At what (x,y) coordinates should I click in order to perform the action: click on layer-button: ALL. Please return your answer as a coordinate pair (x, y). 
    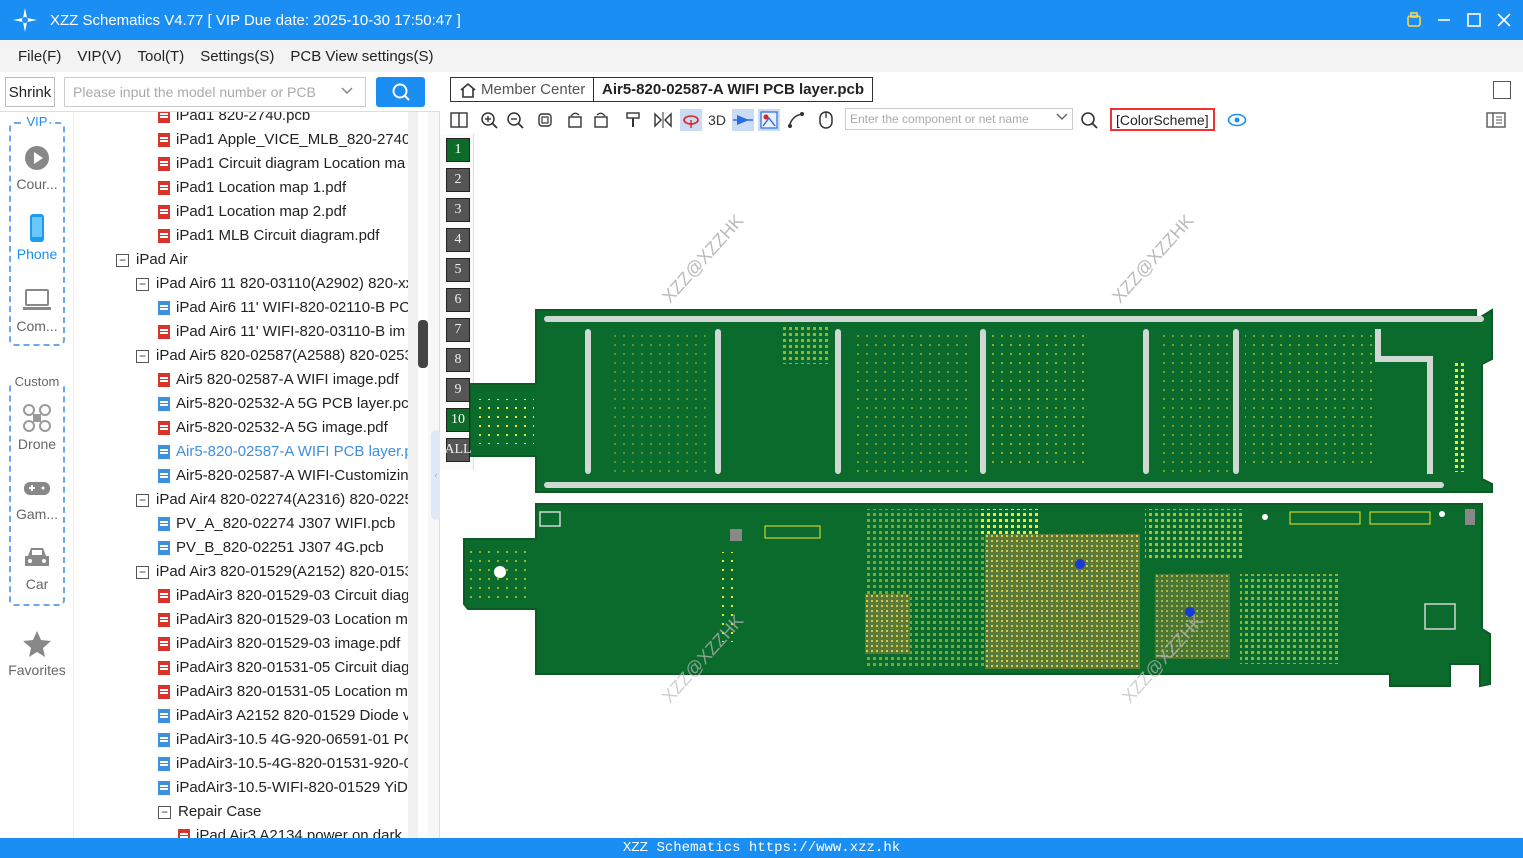
    Looking at the image, I should click on (458, 450).